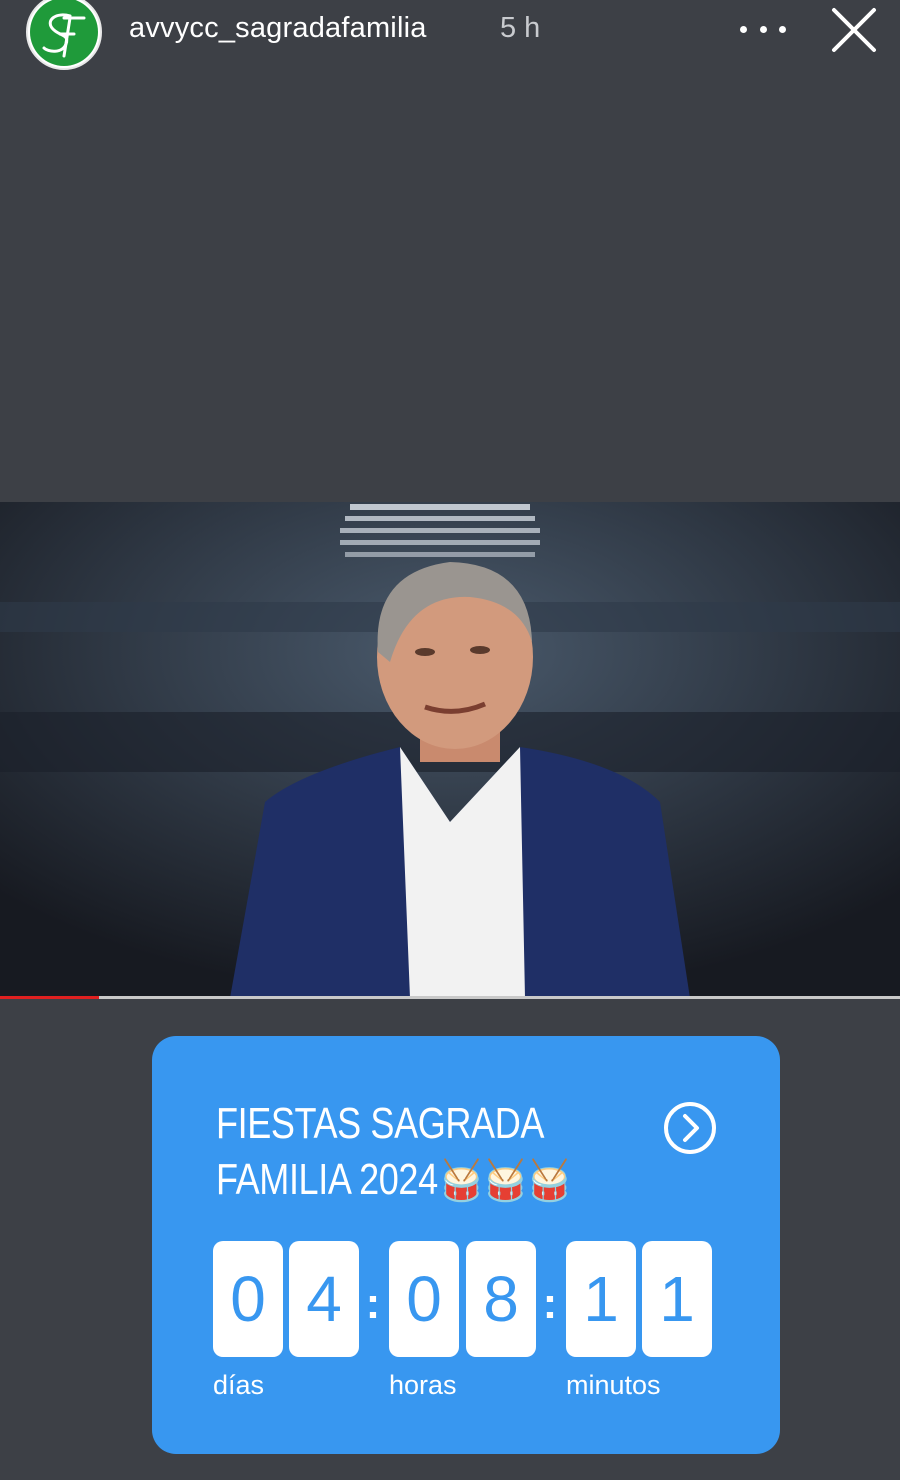 This screenshot has height=1480, width=900. Describe the element at coordinates (520, 28) in the screenshot. I see `post-time: 5 h` at that location.